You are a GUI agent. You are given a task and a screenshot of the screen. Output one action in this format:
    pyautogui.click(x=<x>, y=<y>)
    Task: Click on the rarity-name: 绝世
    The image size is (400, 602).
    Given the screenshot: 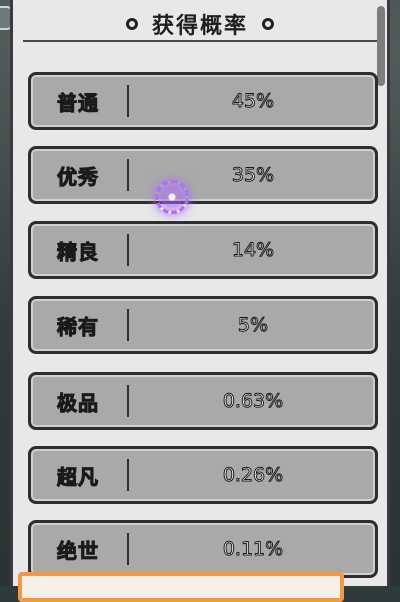 What is the action you would take?
    pyautogui.click(x=78, y=550)
    